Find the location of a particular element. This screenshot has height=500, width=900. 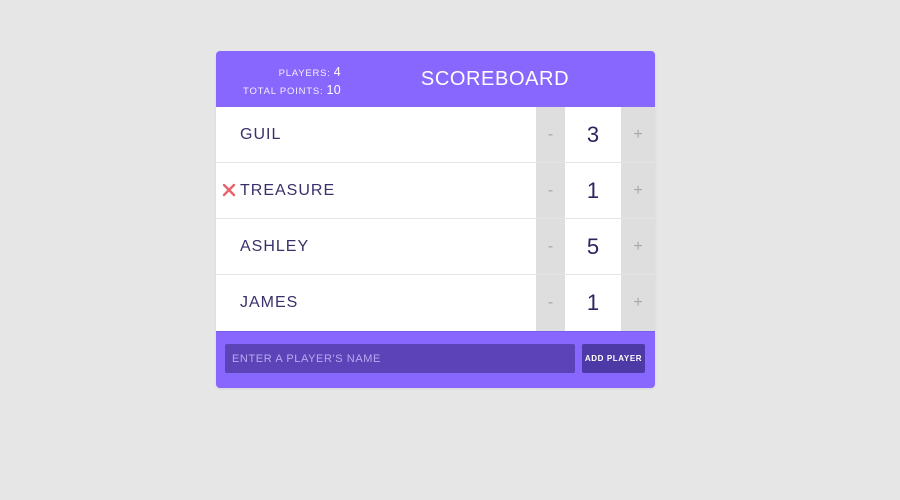

total-points-stat: TOTAL POINTS: 10 is located at coordinates (278, 90).